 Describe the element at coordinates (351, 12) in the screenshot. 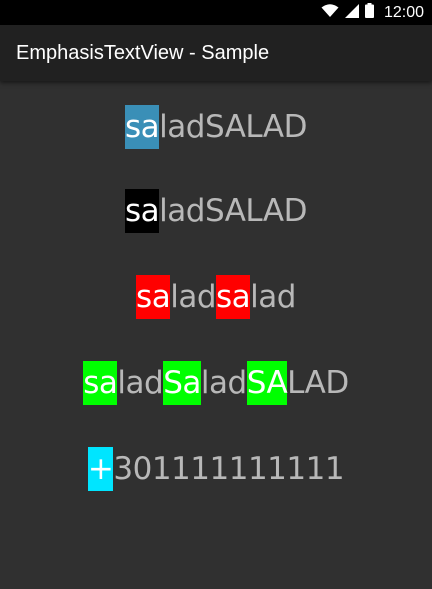

I see `cellular-signal-icon` at that location.